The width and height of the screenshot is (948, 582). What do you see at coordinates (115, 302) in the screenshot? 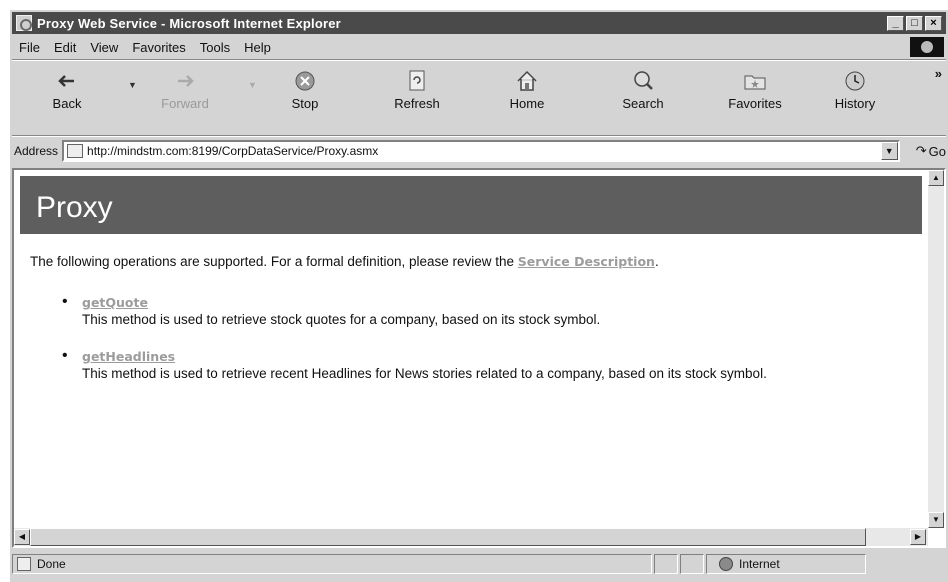
I see `operation-link-getquote: getQuote` at bounding box center [115, 302].